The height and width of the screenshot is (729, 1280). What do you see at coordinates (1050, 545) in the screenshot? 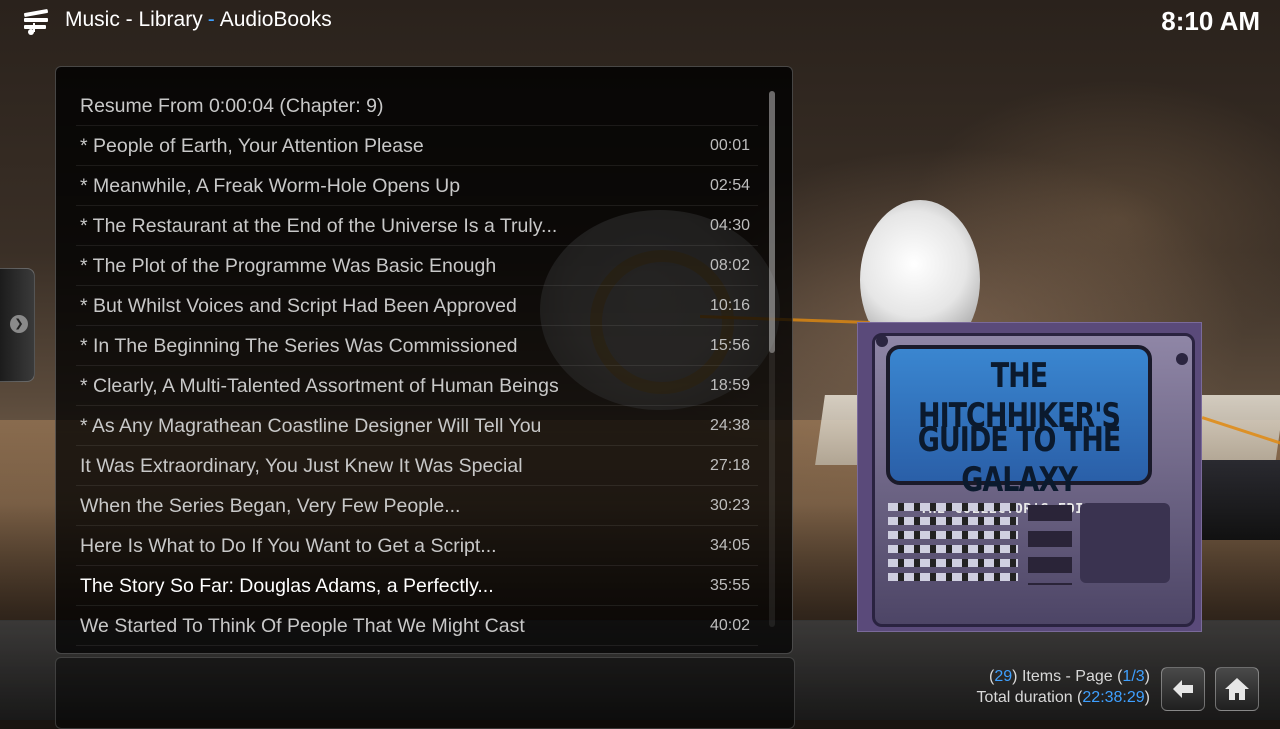
I see `cover-buttons` at bounding box center [1050, 545].